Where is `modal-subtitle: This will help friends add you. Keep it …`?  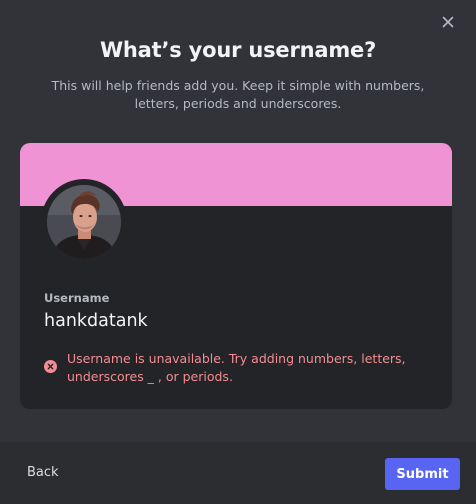 modal-subtitle: This will help friends add you. Keep it … is located at coordinates (238, 94).